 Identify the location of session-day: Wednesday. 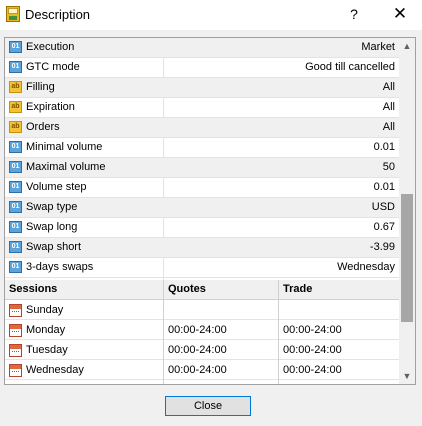
(55, 370).